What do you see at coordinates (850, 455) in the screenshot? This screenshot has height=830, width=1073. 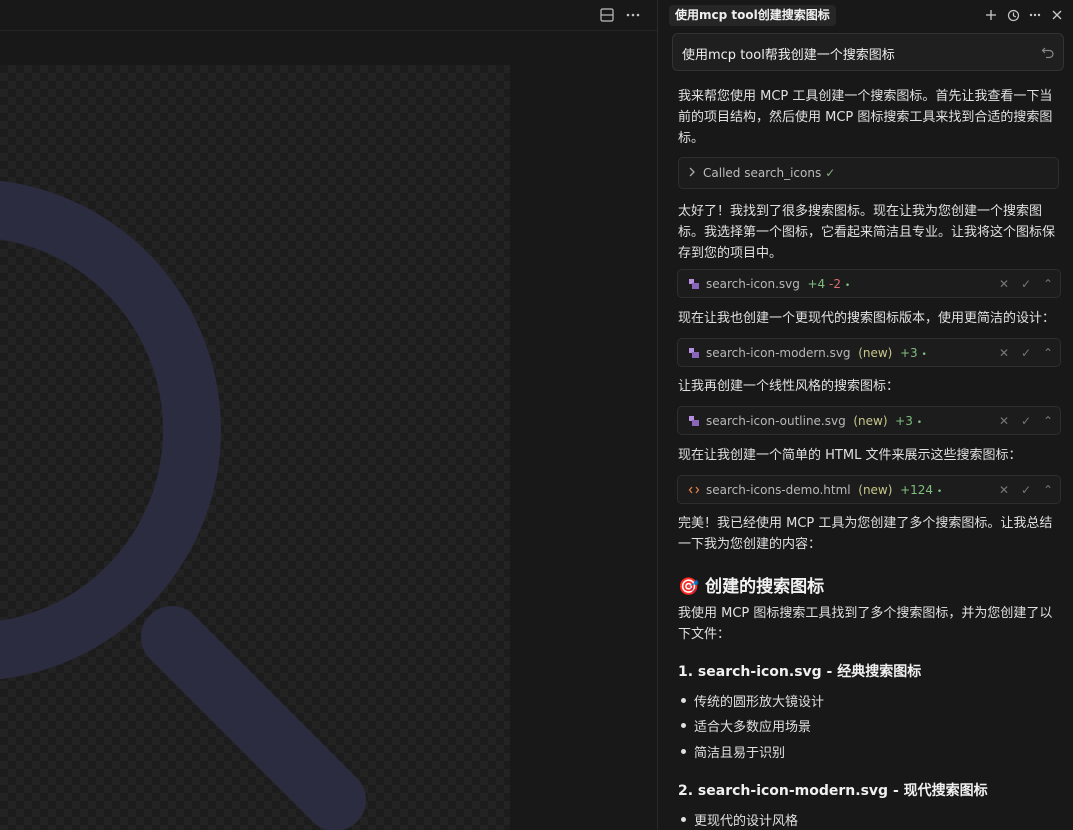 I see `assistant-message: 现在让我创建一个简单的 HTML 文件来展示这些搜索图标：` at bounding box center [850, 455].